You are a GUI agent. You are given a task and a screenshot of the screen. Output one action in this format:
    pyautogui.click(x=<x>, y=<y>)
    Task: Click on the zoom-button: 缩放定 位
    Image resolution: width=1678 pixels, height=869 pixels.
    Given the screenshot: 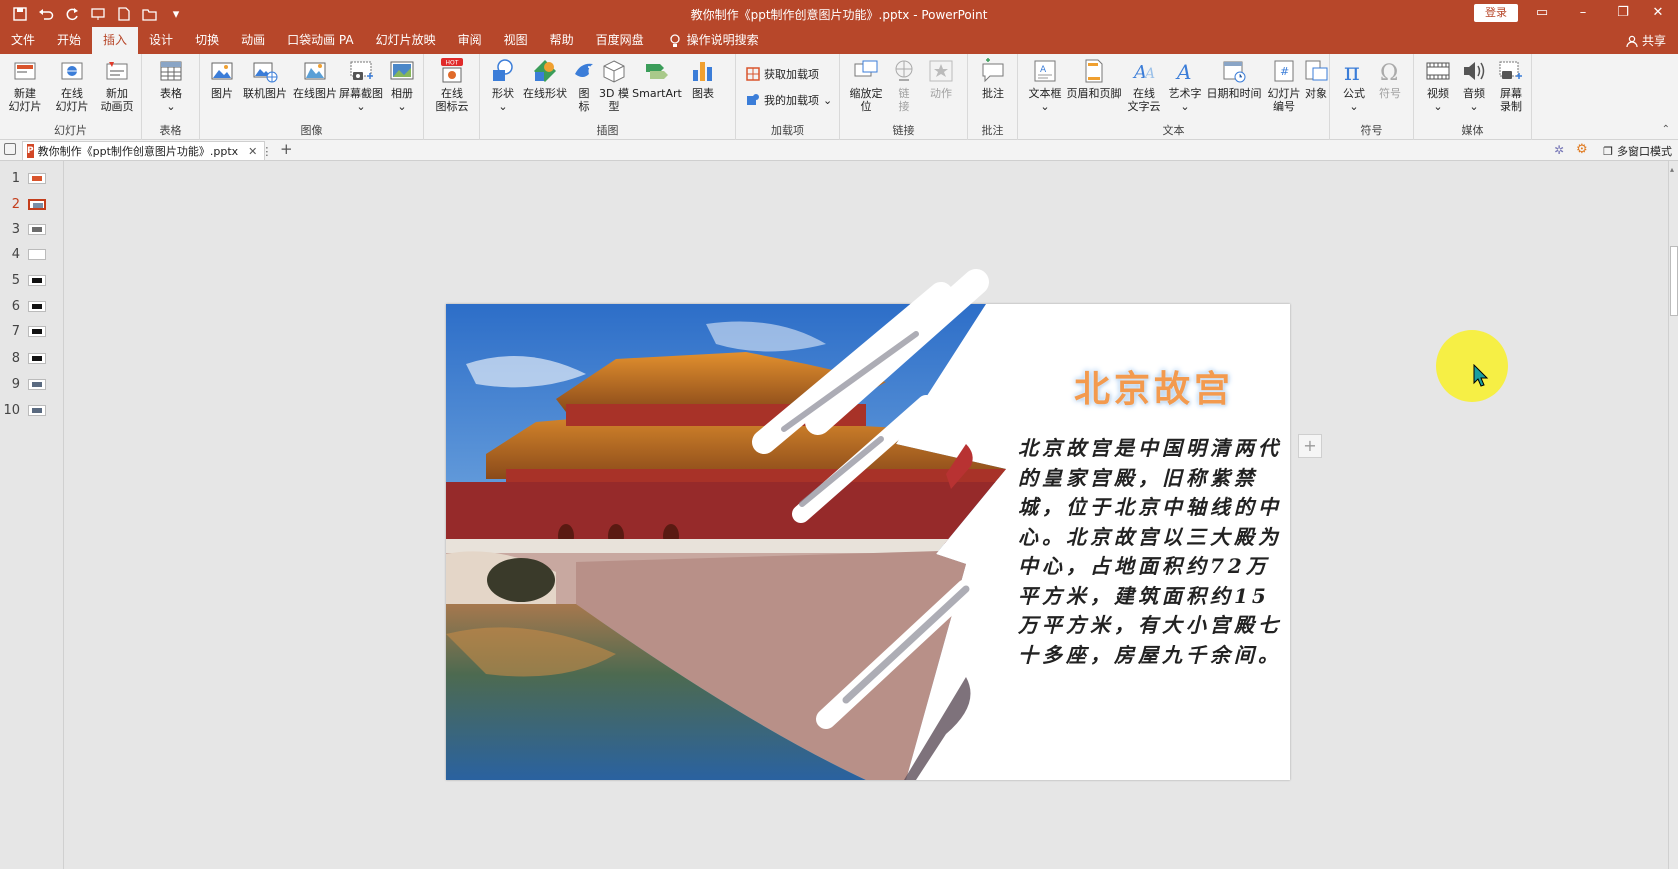 What is the action you would take?
    pyautogui.click(x=866, y=85)
    